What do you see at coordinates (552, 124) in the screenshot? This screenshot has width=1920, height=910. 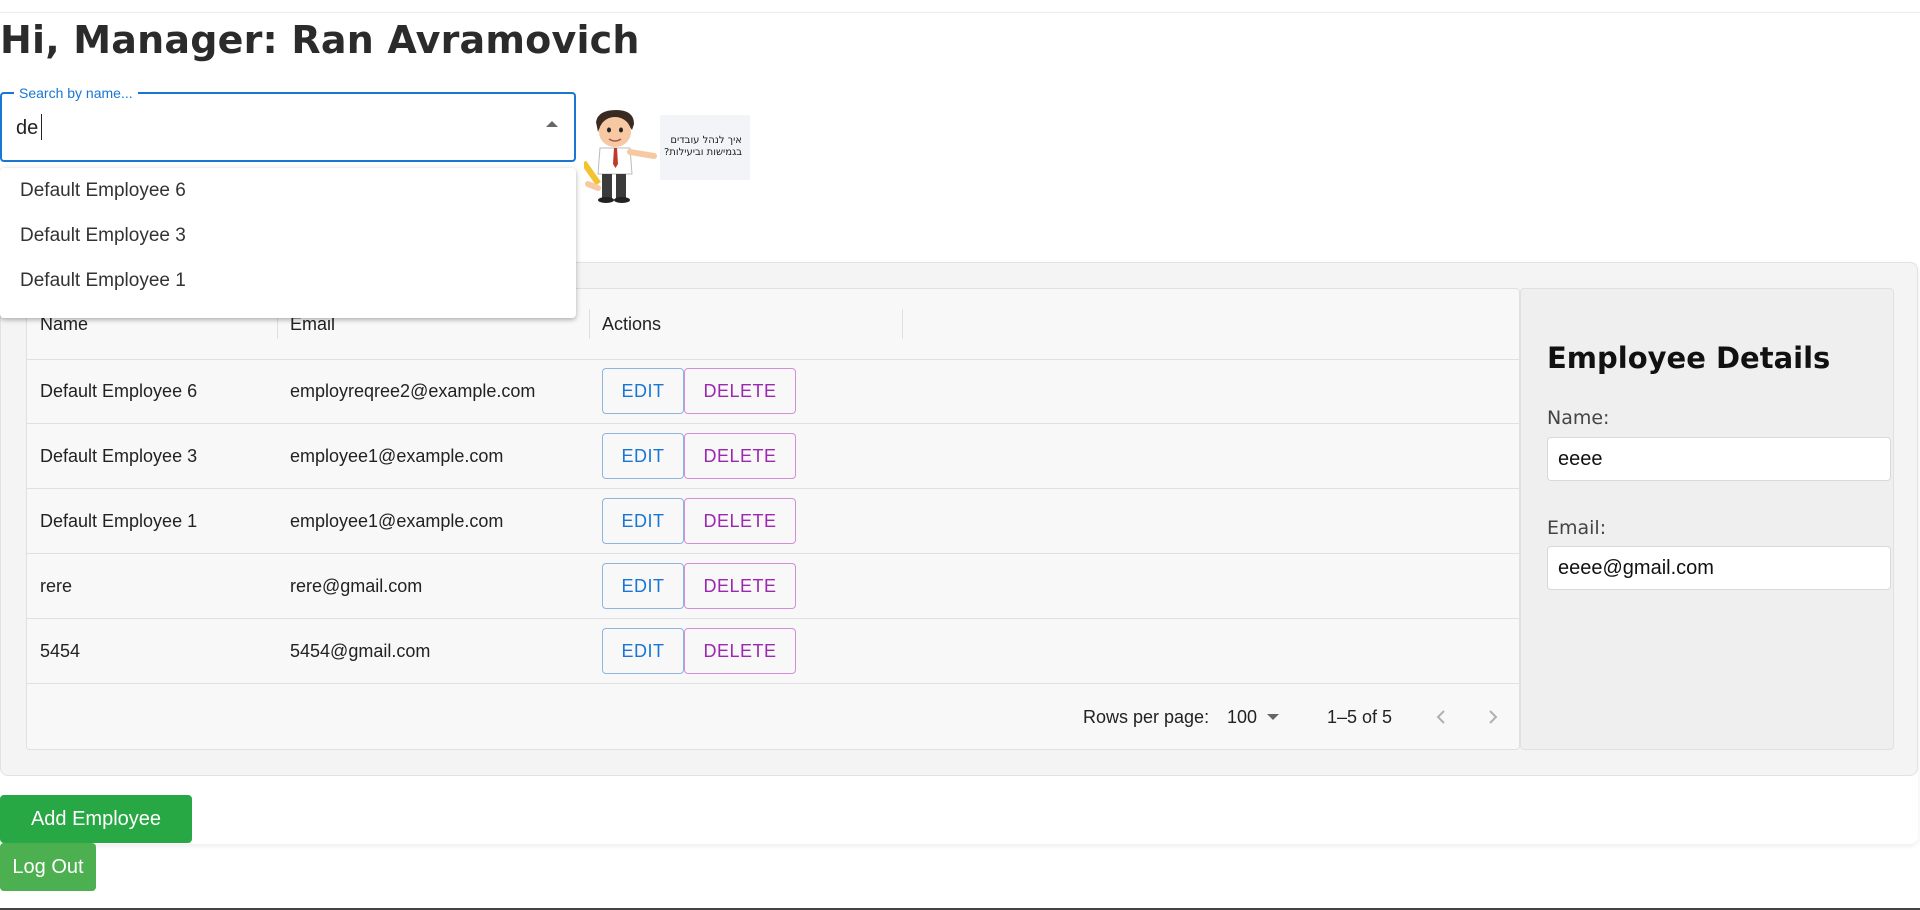 I see `caret-up-icon` at bounding box center [552, 124].